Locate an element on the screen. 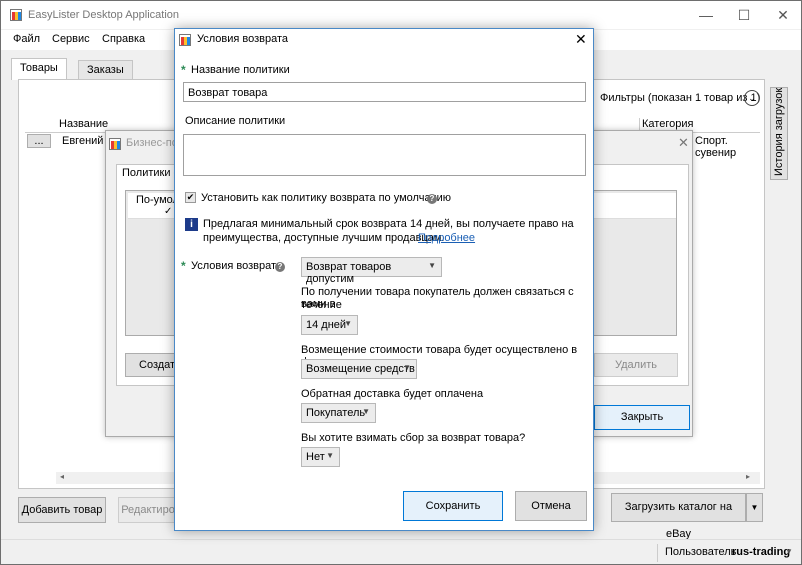 This screenshot has width=802, height=565. history-side-tab: История загрузок is located at coordinates (779, 133).